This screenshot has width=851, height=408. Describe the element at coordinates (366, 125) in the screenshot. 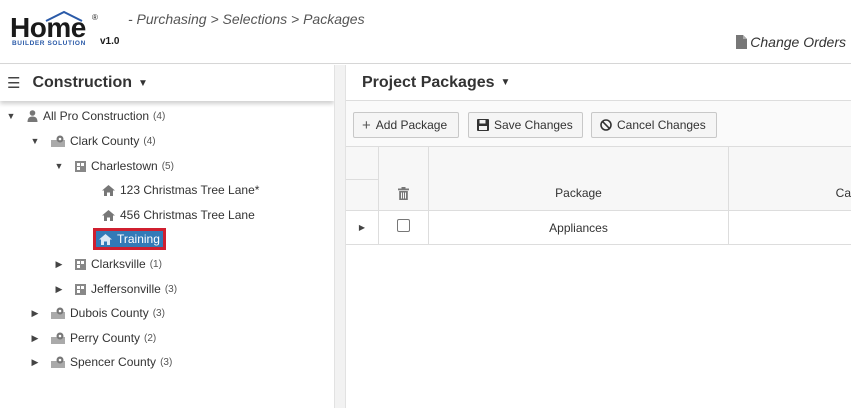

I see `plus-icon: +` at that location.